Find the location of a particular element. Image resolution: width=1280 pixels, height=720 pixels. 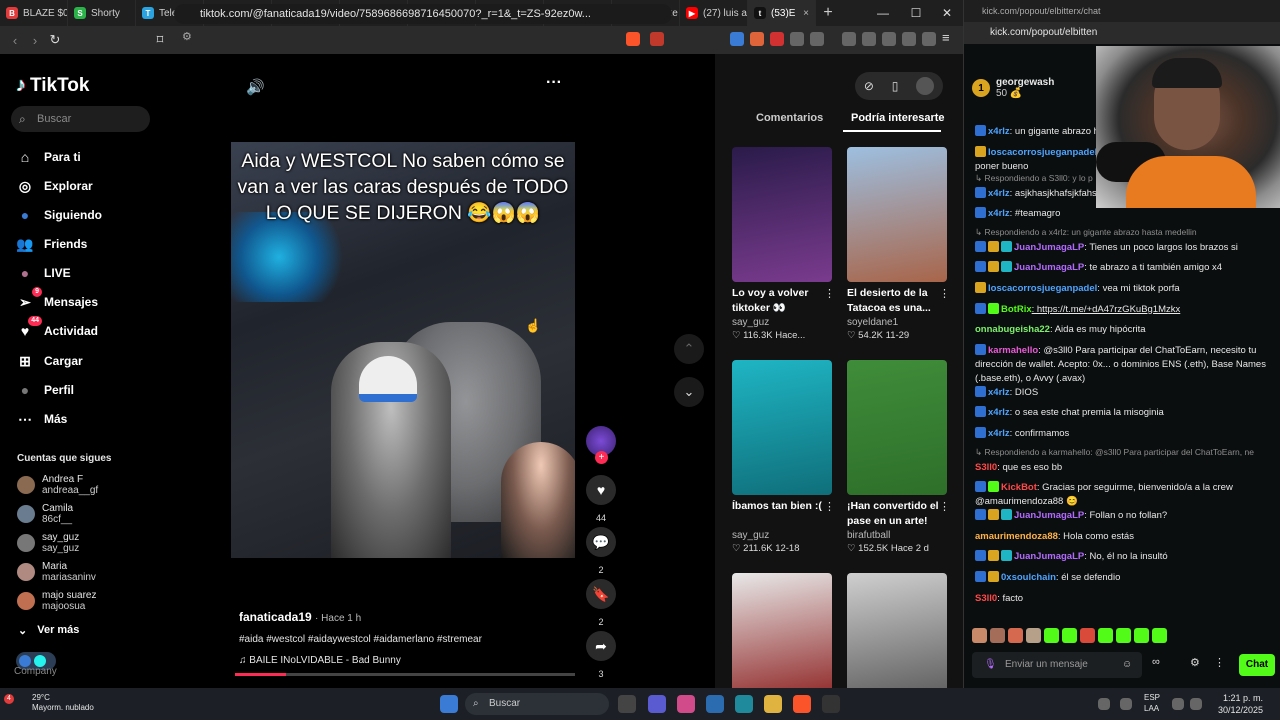

suggested-video-card: Íbamos tan bien :(say_guz ♡ 211.6K 12-18 ⋮ is located at coordinates (783, 457).